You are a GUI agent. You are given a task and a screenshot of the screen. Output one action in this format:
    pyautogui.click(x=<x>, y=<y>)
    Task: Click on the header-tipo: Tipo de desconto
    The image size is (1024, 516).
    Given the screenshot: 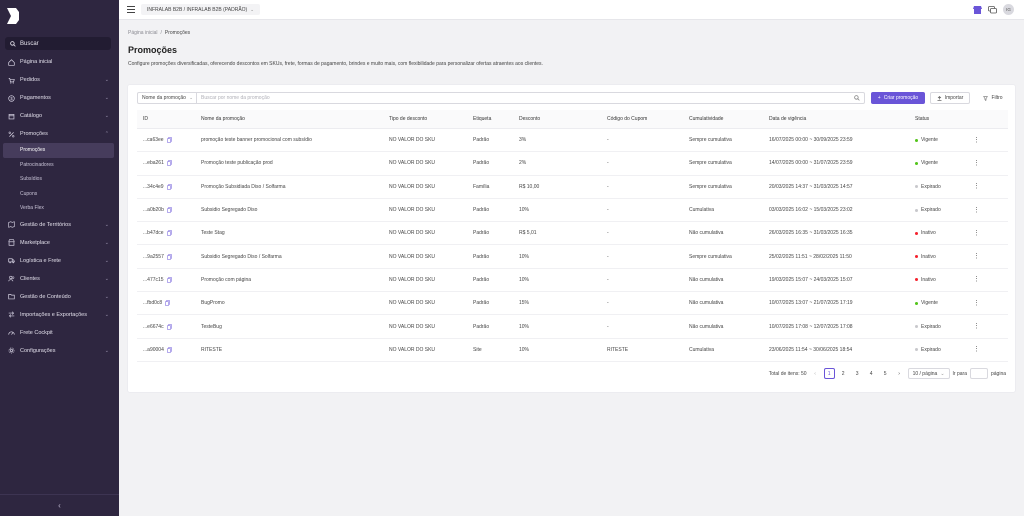 What is the action you would take?
    pyautogui.click(x=408, y=119)
    